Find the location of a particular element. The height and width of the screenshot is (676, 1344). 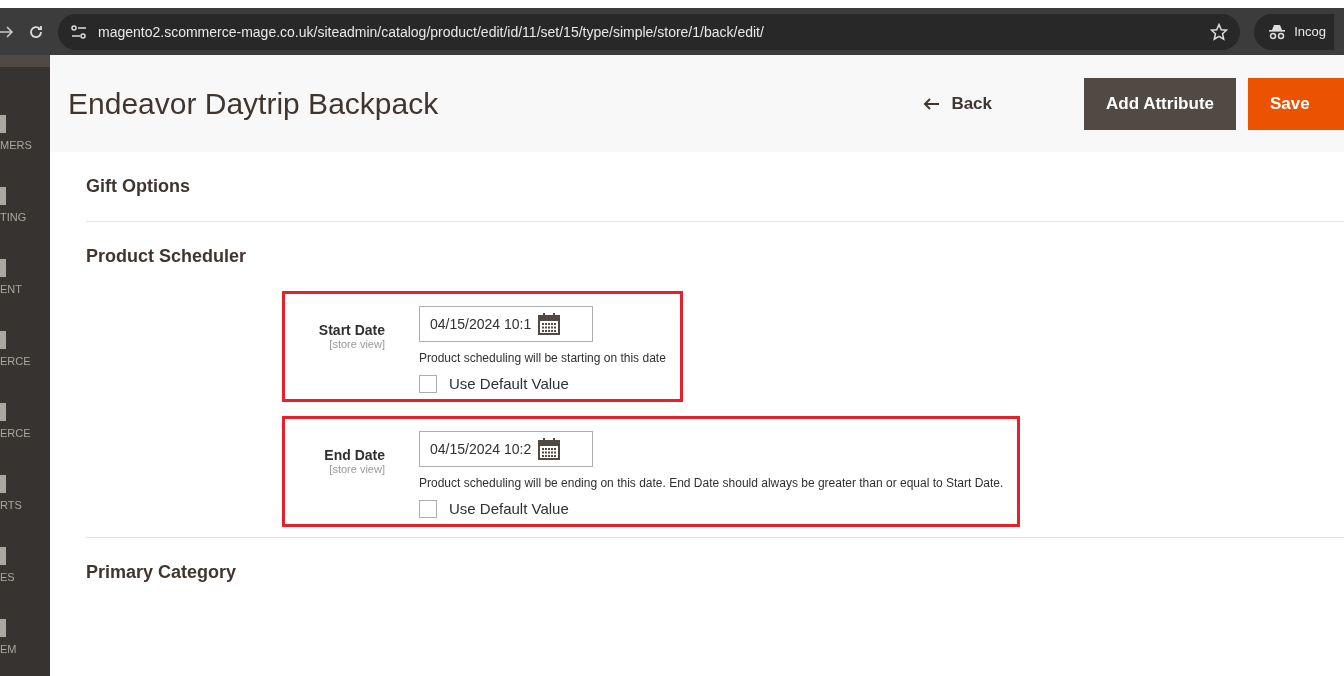

sidebar-item: EM is located at coordinates (8, 649).